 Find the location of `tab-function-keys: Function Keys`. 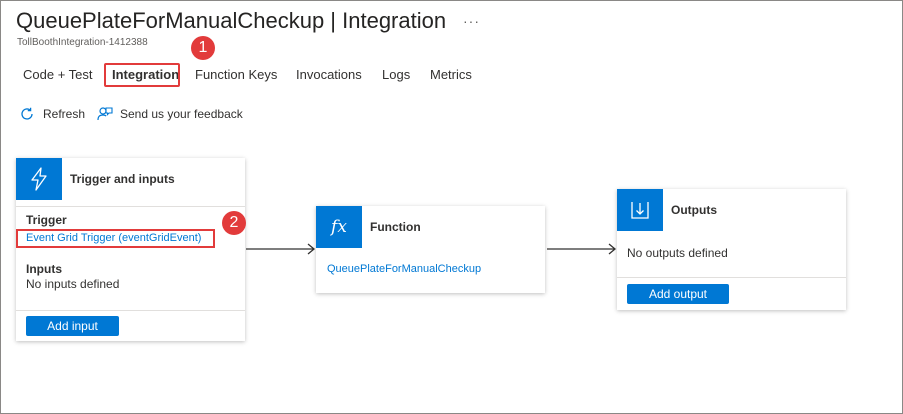

tab-function-keys: Function Keys is located at coordinates (236, 75).